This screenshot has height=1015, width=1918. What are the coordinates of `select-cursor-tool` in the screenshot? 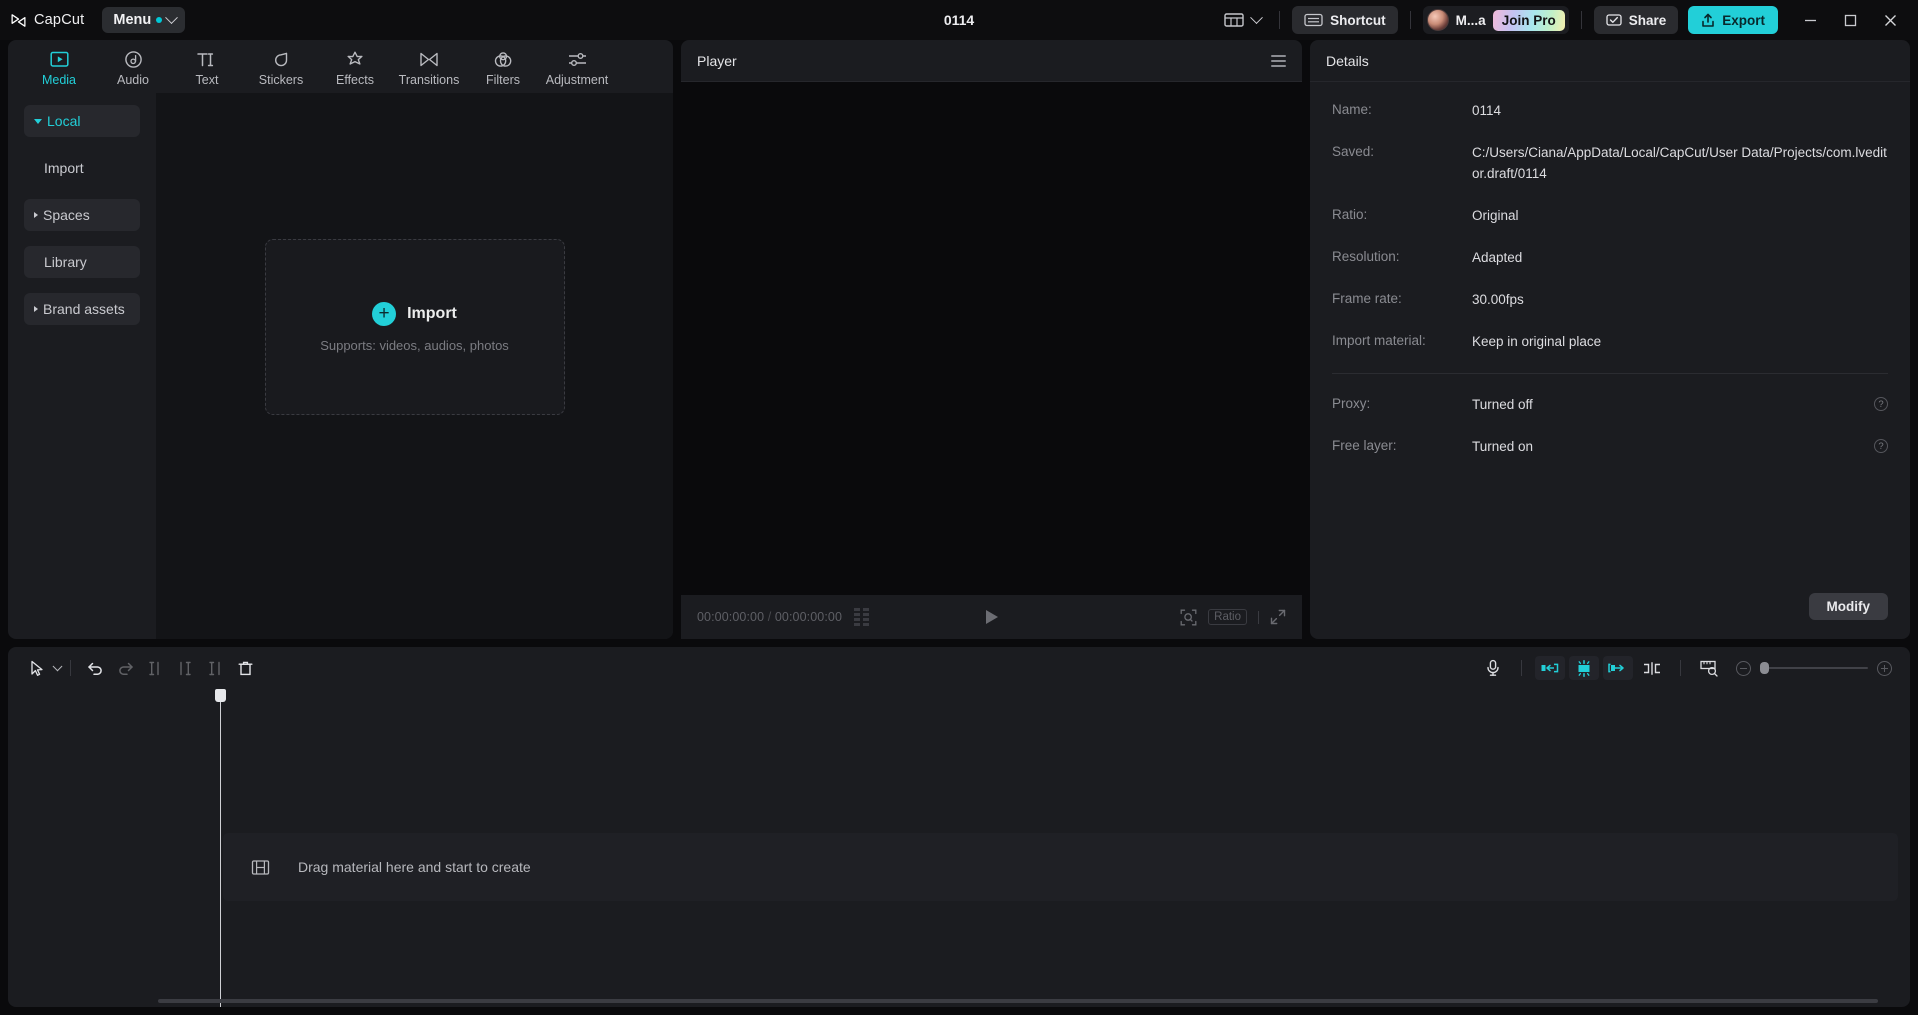 It's located at (42, 668).